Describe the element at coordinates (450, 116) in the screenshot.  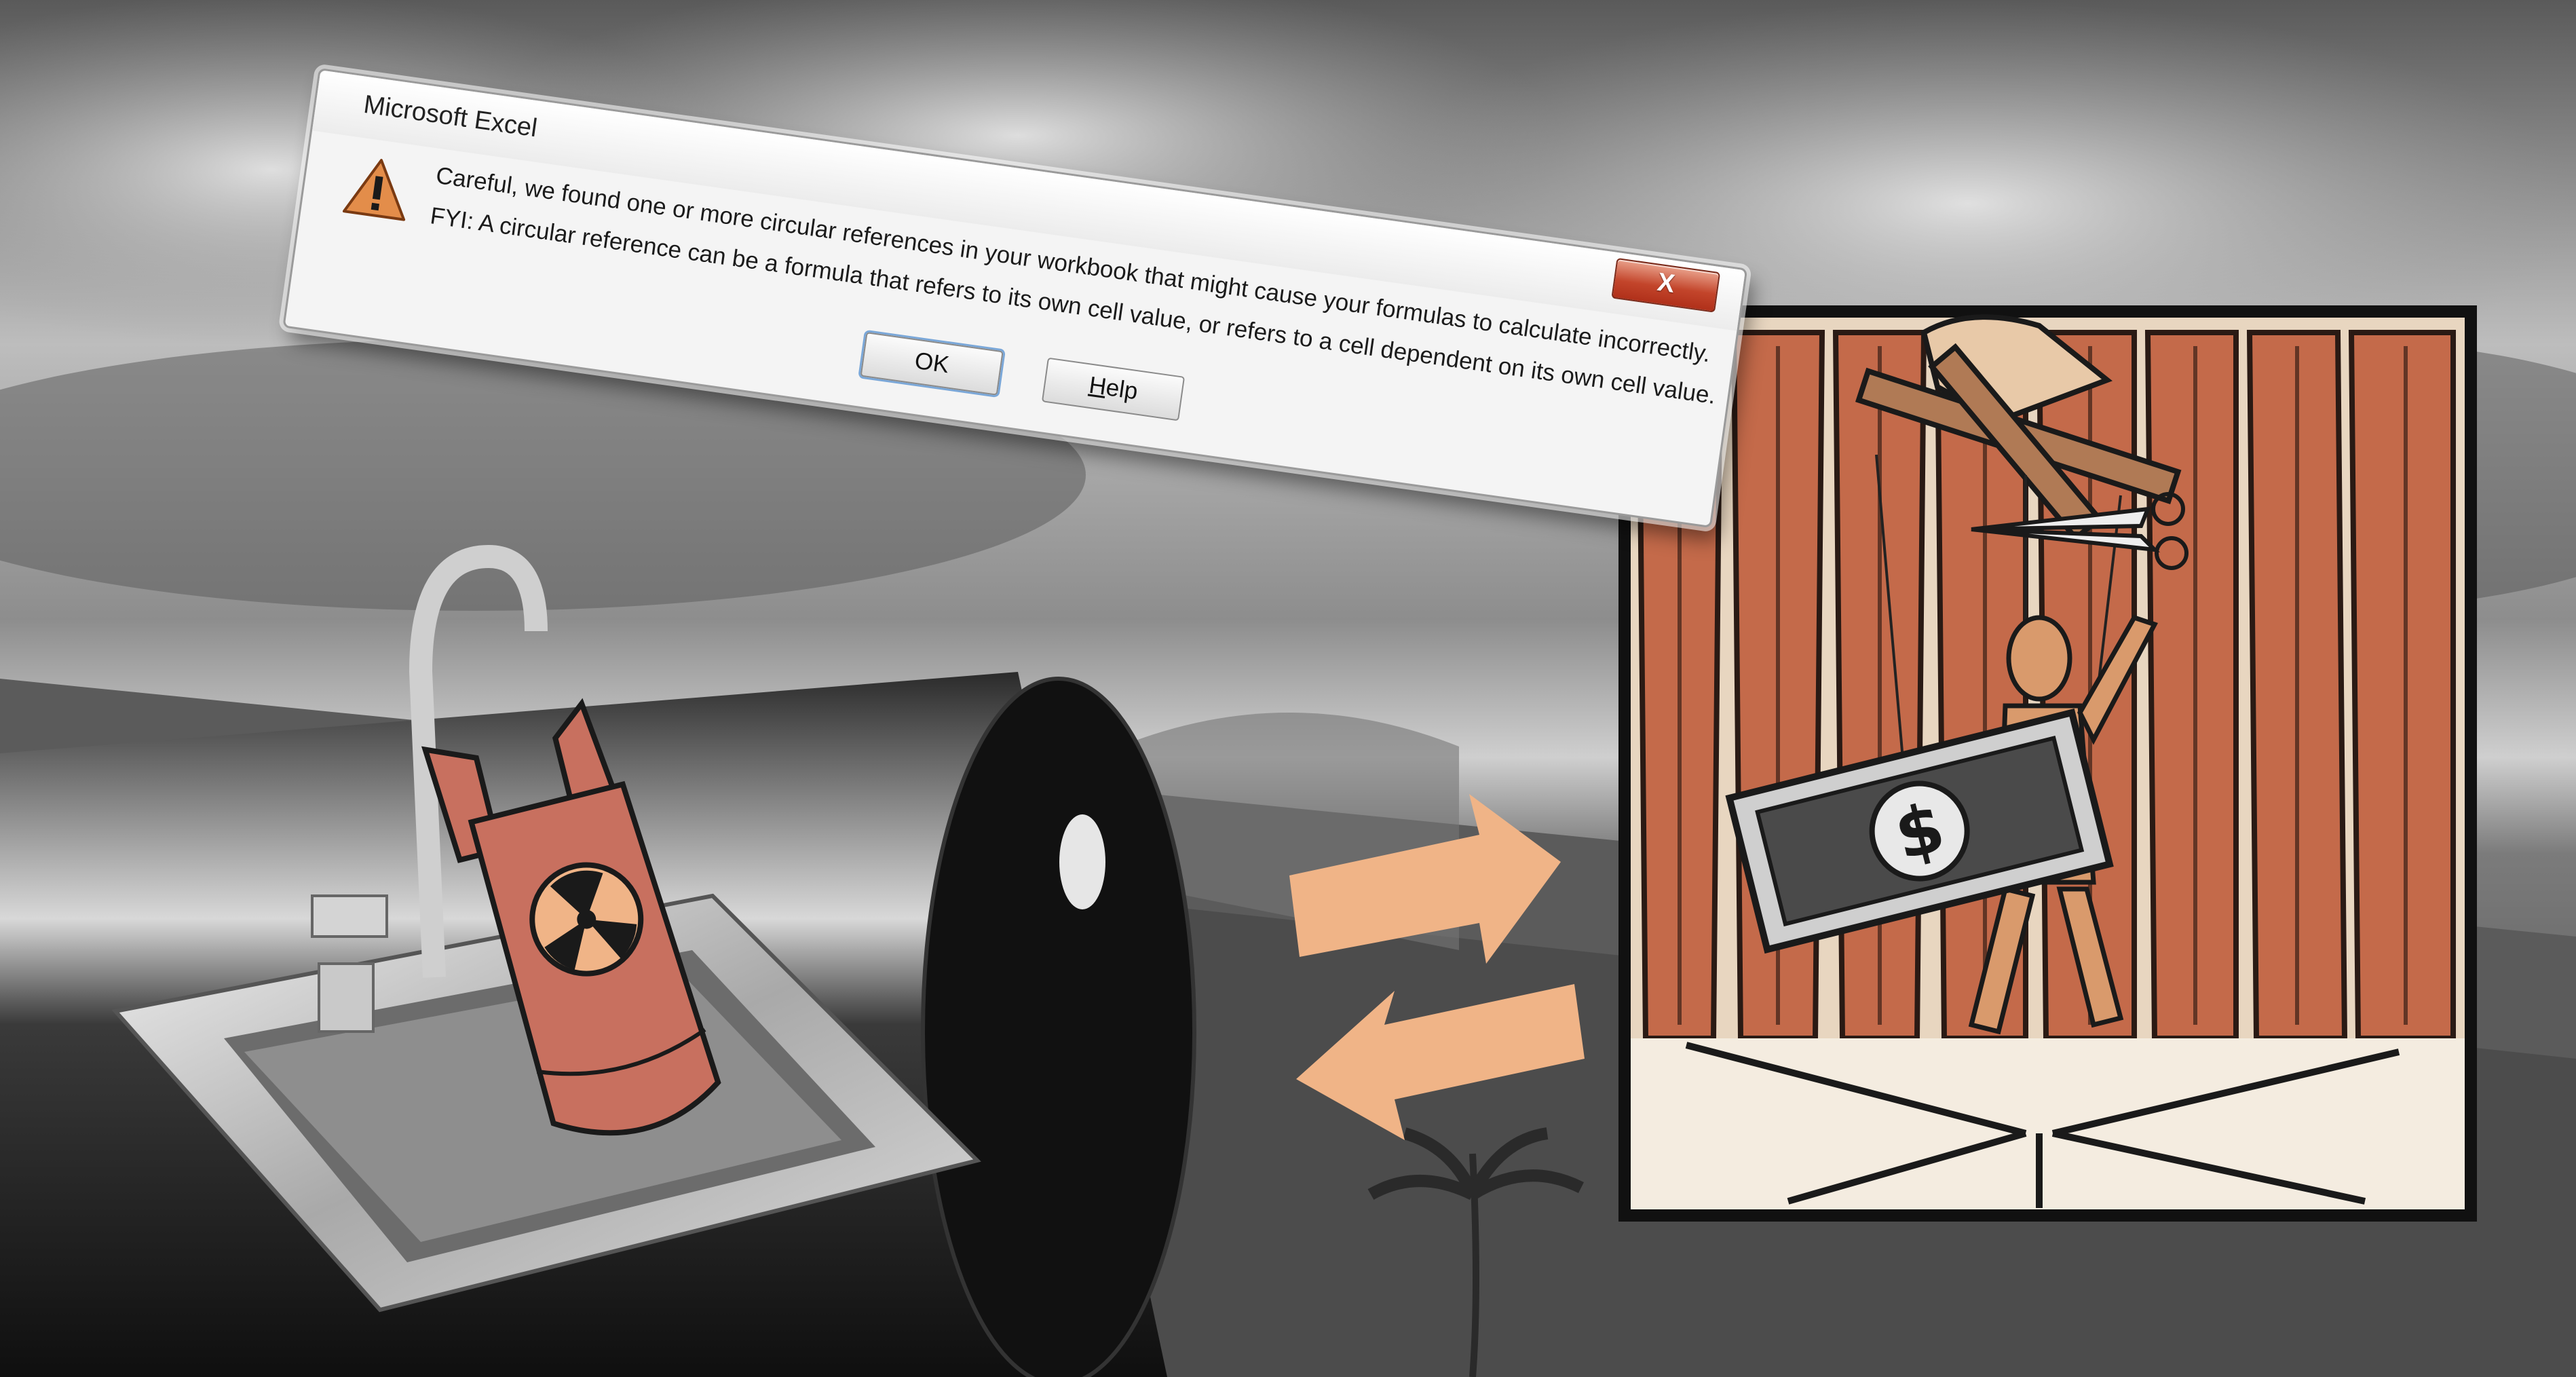
I see `dialog-title: Microsoft Excel` at that location.